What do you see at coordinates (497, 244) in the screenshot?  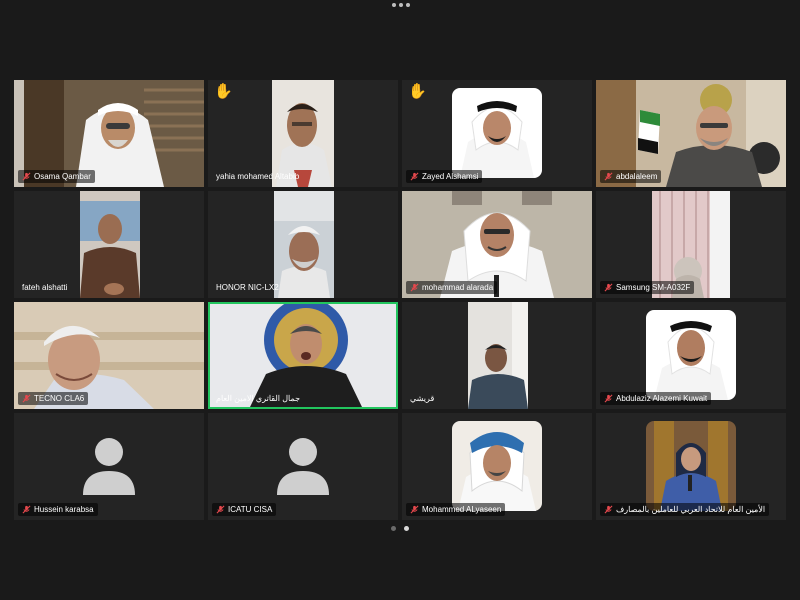 I see `participant-tile: mohammad alarada` at bounding box center [497, 244].